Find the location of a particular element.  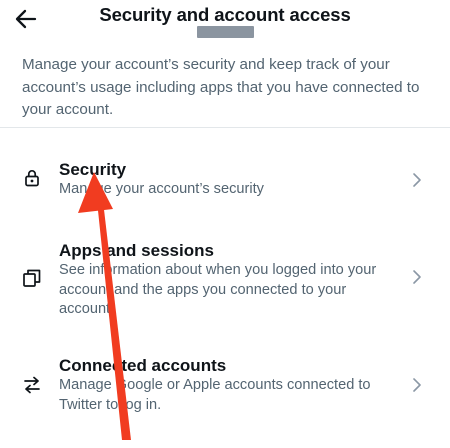

copy-windows-icon is located at coordinates (32, 278).